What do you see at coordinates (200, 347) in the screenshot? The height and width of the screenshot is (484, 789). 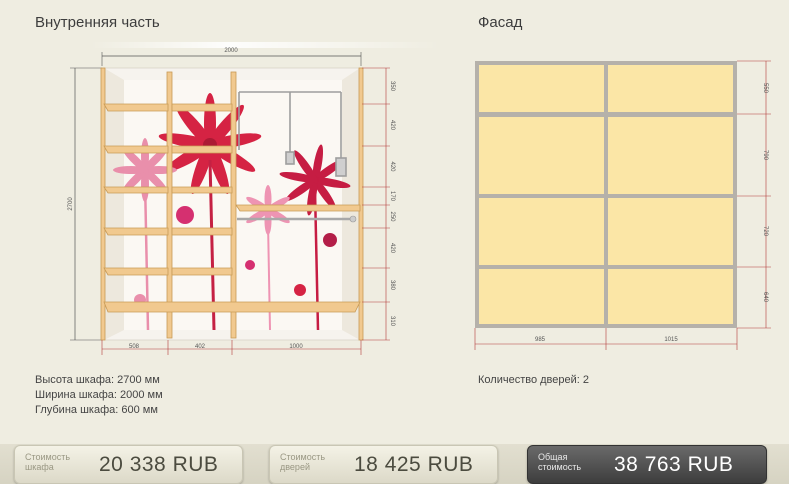 I see `inner-width-seg-2: 402` at bounding box center [200, 347].